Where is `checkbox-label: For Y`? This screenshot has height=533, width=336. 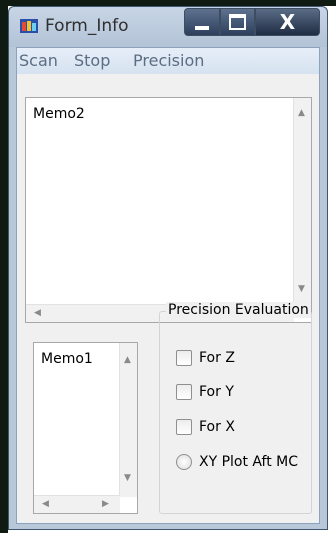
checkbox-label: For Y is located at coordinates (216, 392).